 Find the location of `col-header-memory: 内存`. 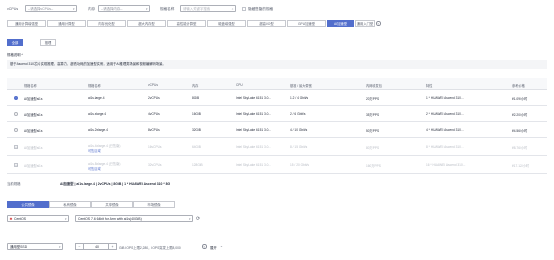

col-header-memory: 内存 is located at coordinates (195, 86).